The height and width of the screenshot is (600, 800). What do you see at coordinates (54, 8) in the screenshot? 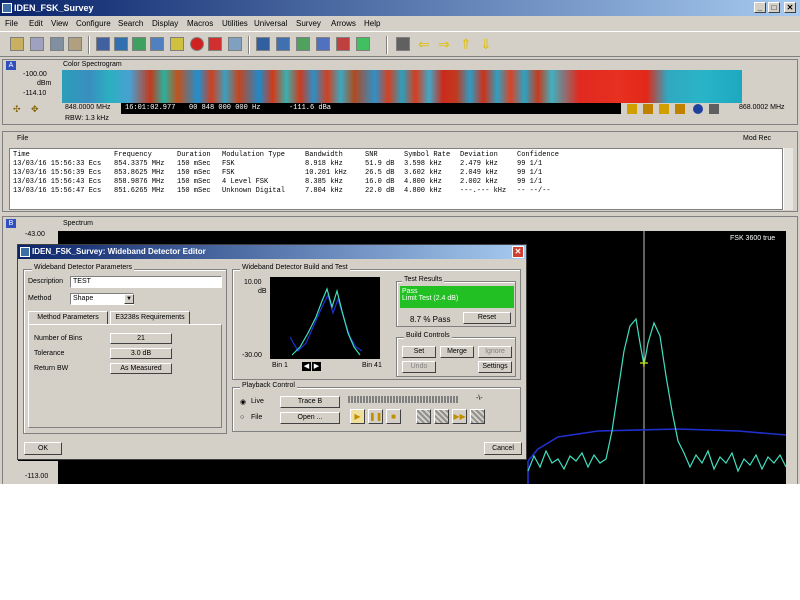
I see `window-title: IDEN_FSK_Survey` at bounding box center [54, 8].